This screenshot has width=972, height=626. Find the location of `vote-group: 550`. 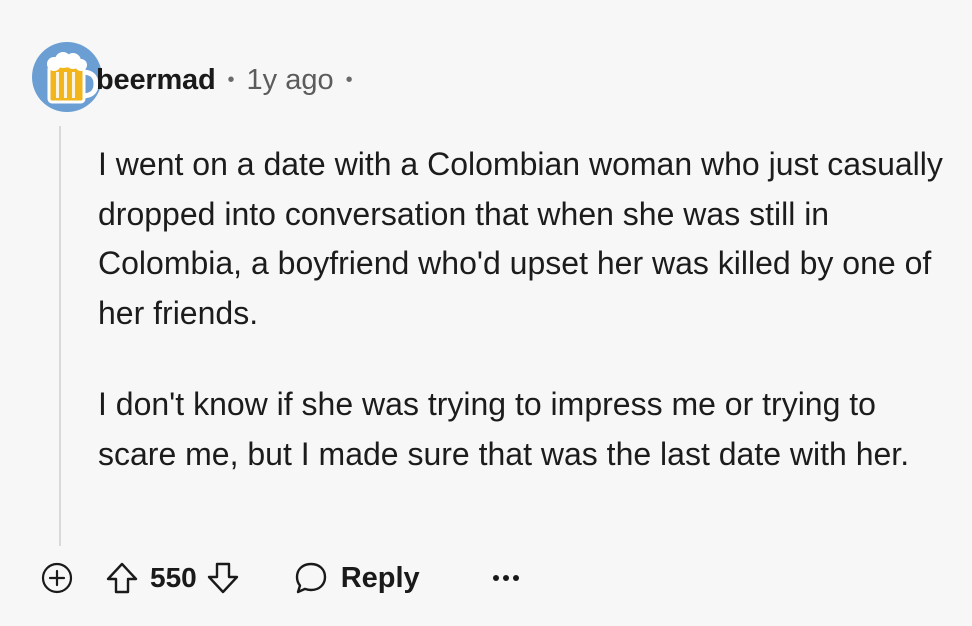

vote-group: 550 is located at coordinates (172, 578).